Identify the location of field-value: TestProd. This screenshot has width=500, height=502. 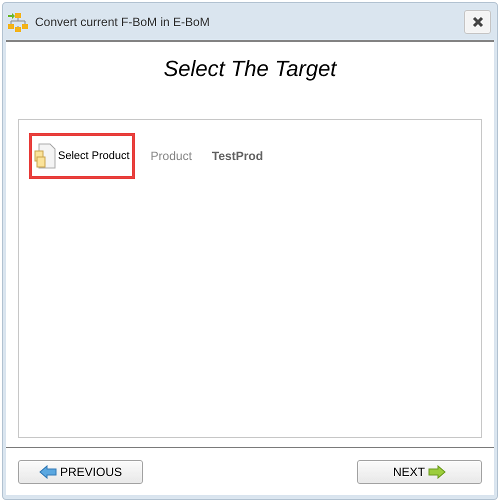
(238, 156).